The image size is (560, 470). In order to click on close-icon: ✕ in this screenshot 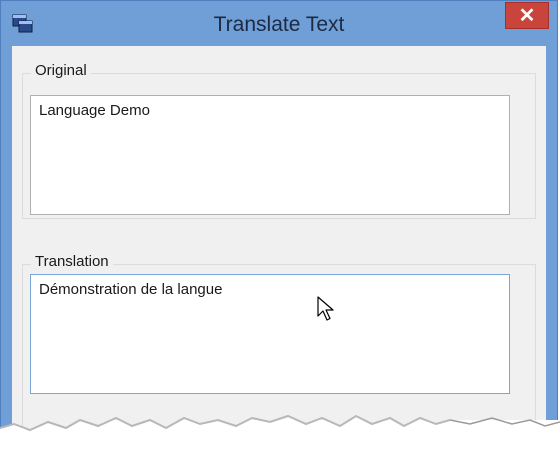, I will do `click(527, 16)`.